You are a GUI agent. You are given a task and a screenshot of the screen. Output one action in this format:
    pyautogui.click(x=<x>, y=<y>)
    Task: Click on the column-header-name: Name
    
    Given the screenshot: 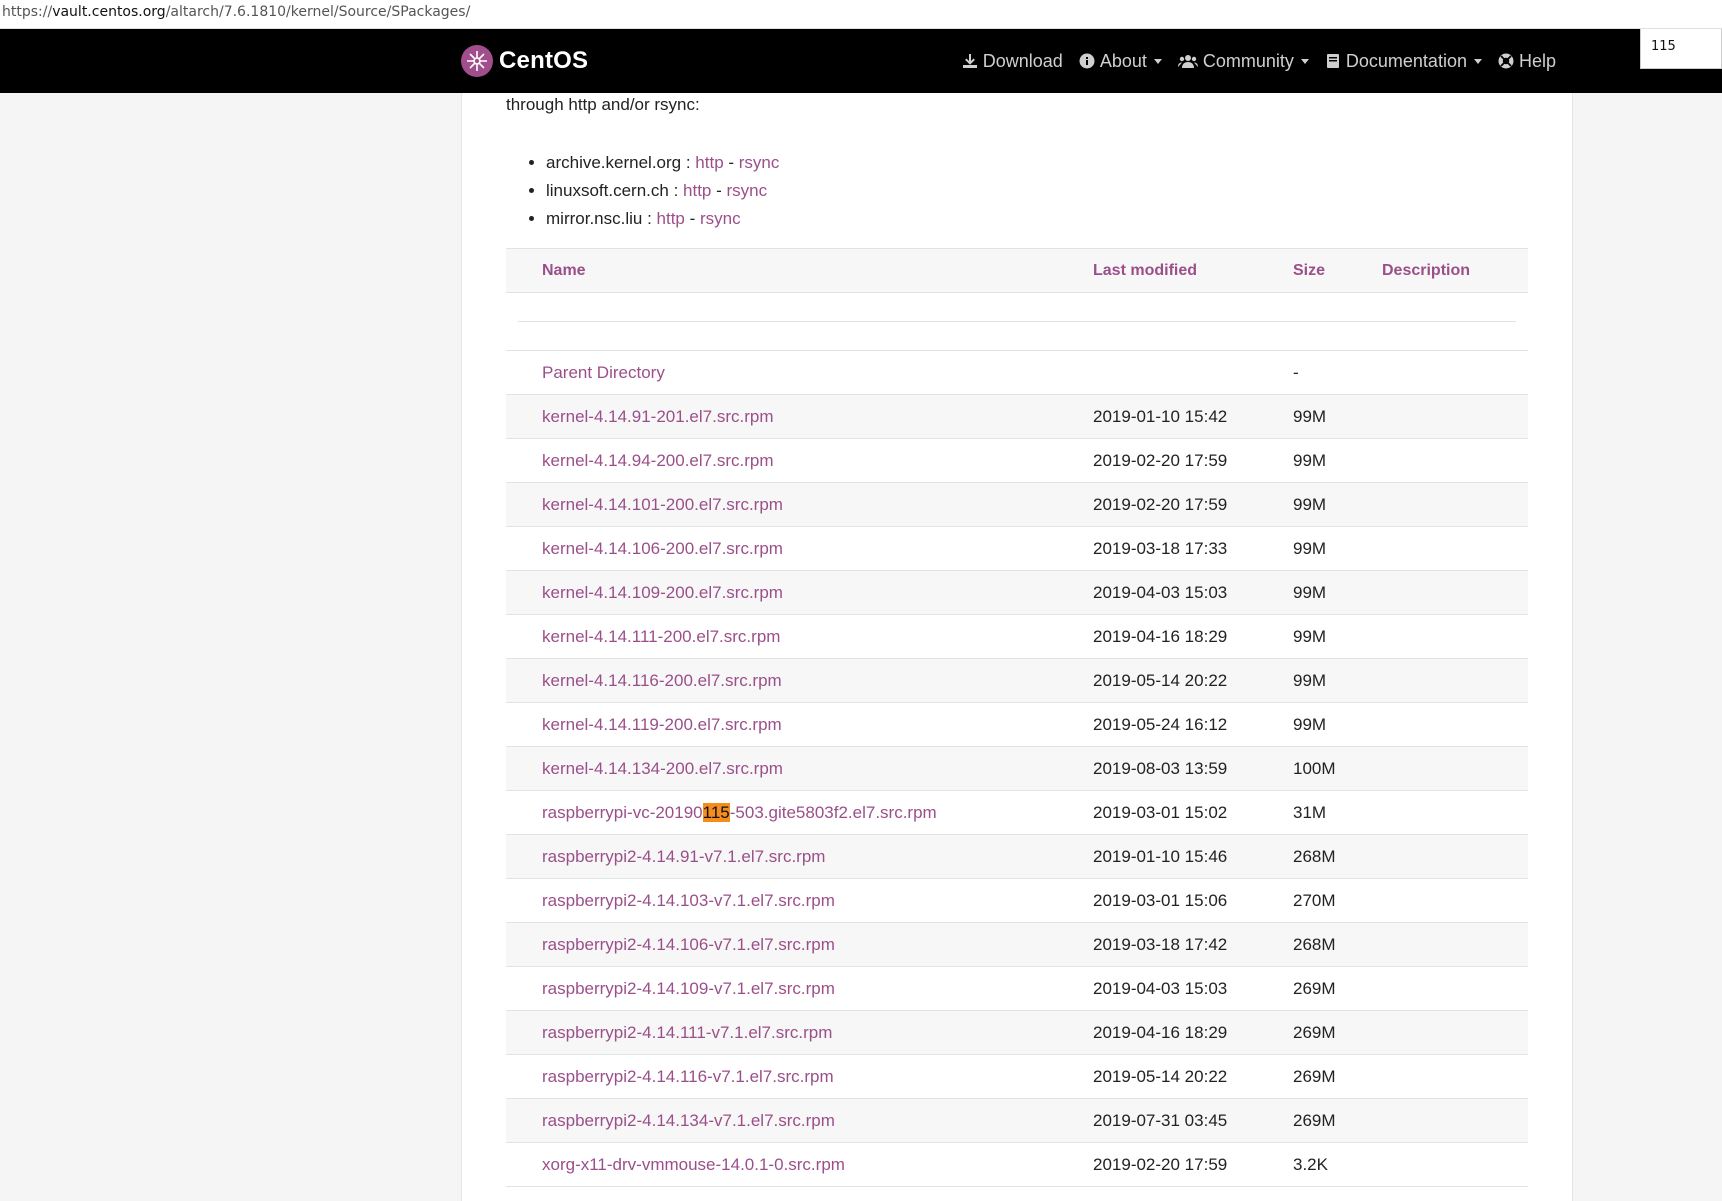 What is the action you would take?
    pyautogui.click(x=799, y=270)
    